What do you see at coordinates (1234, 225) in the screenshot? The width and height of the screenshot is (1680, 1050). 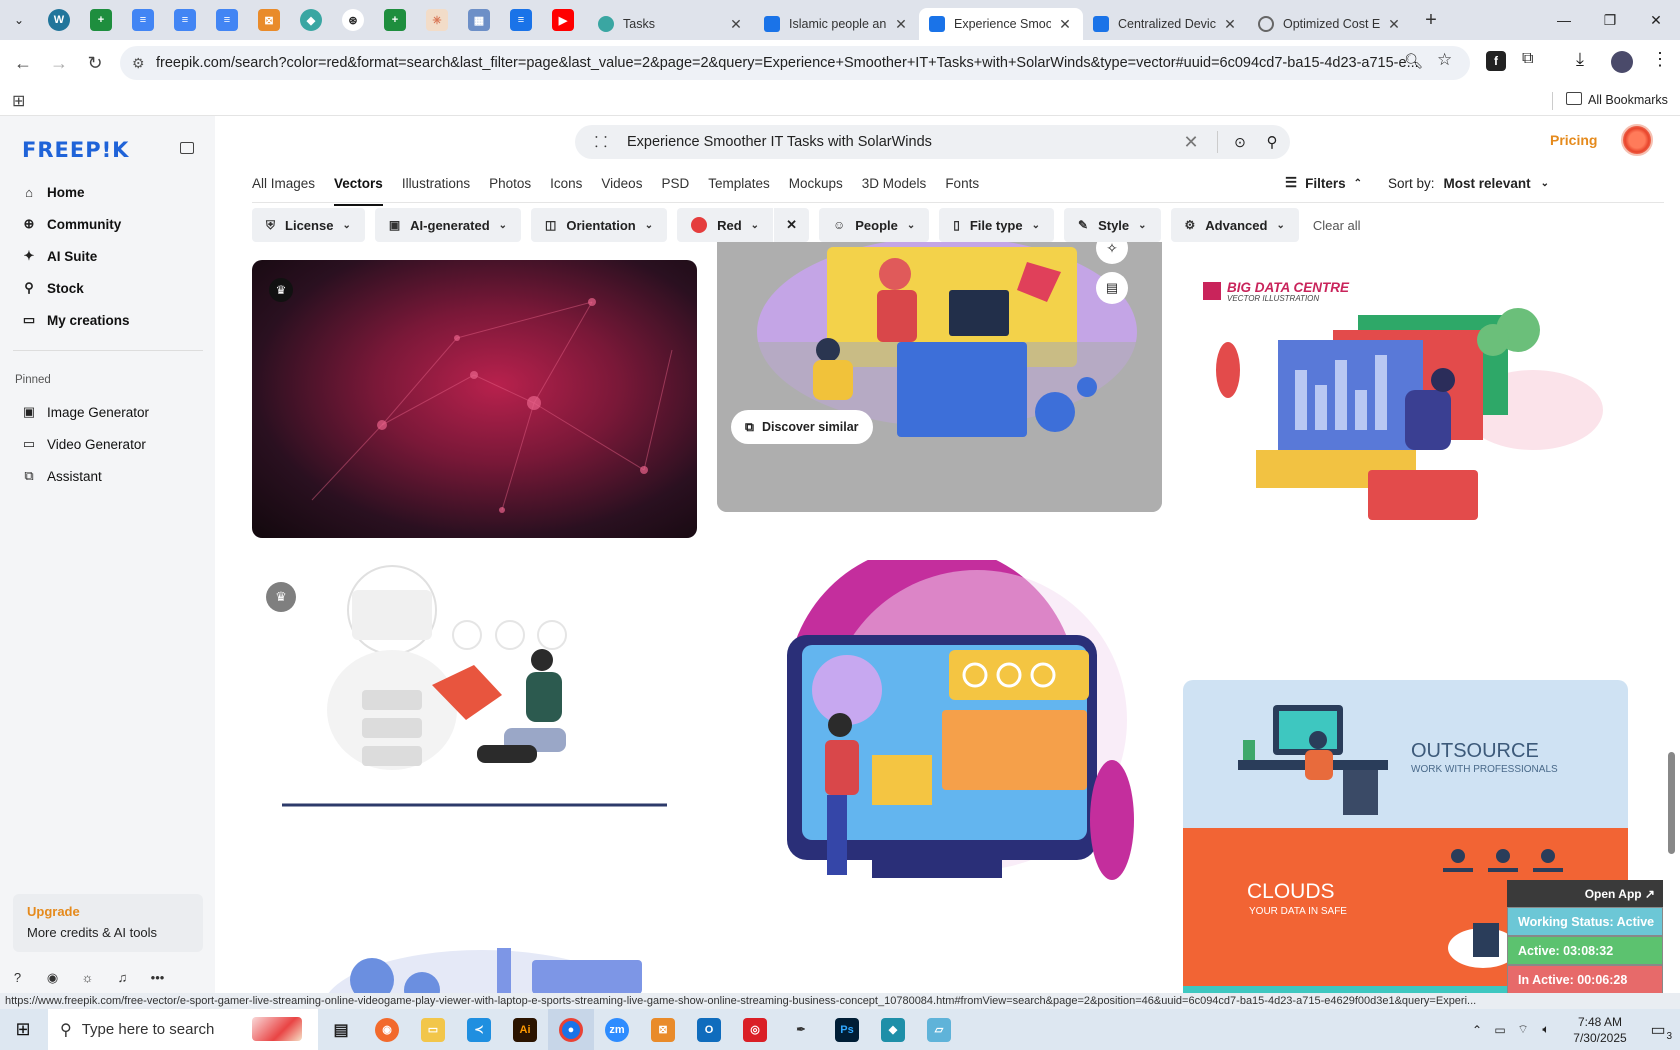 I see `chip-advanced: ⚙ Advanced ⌄` at bounding box center [1234, 225].